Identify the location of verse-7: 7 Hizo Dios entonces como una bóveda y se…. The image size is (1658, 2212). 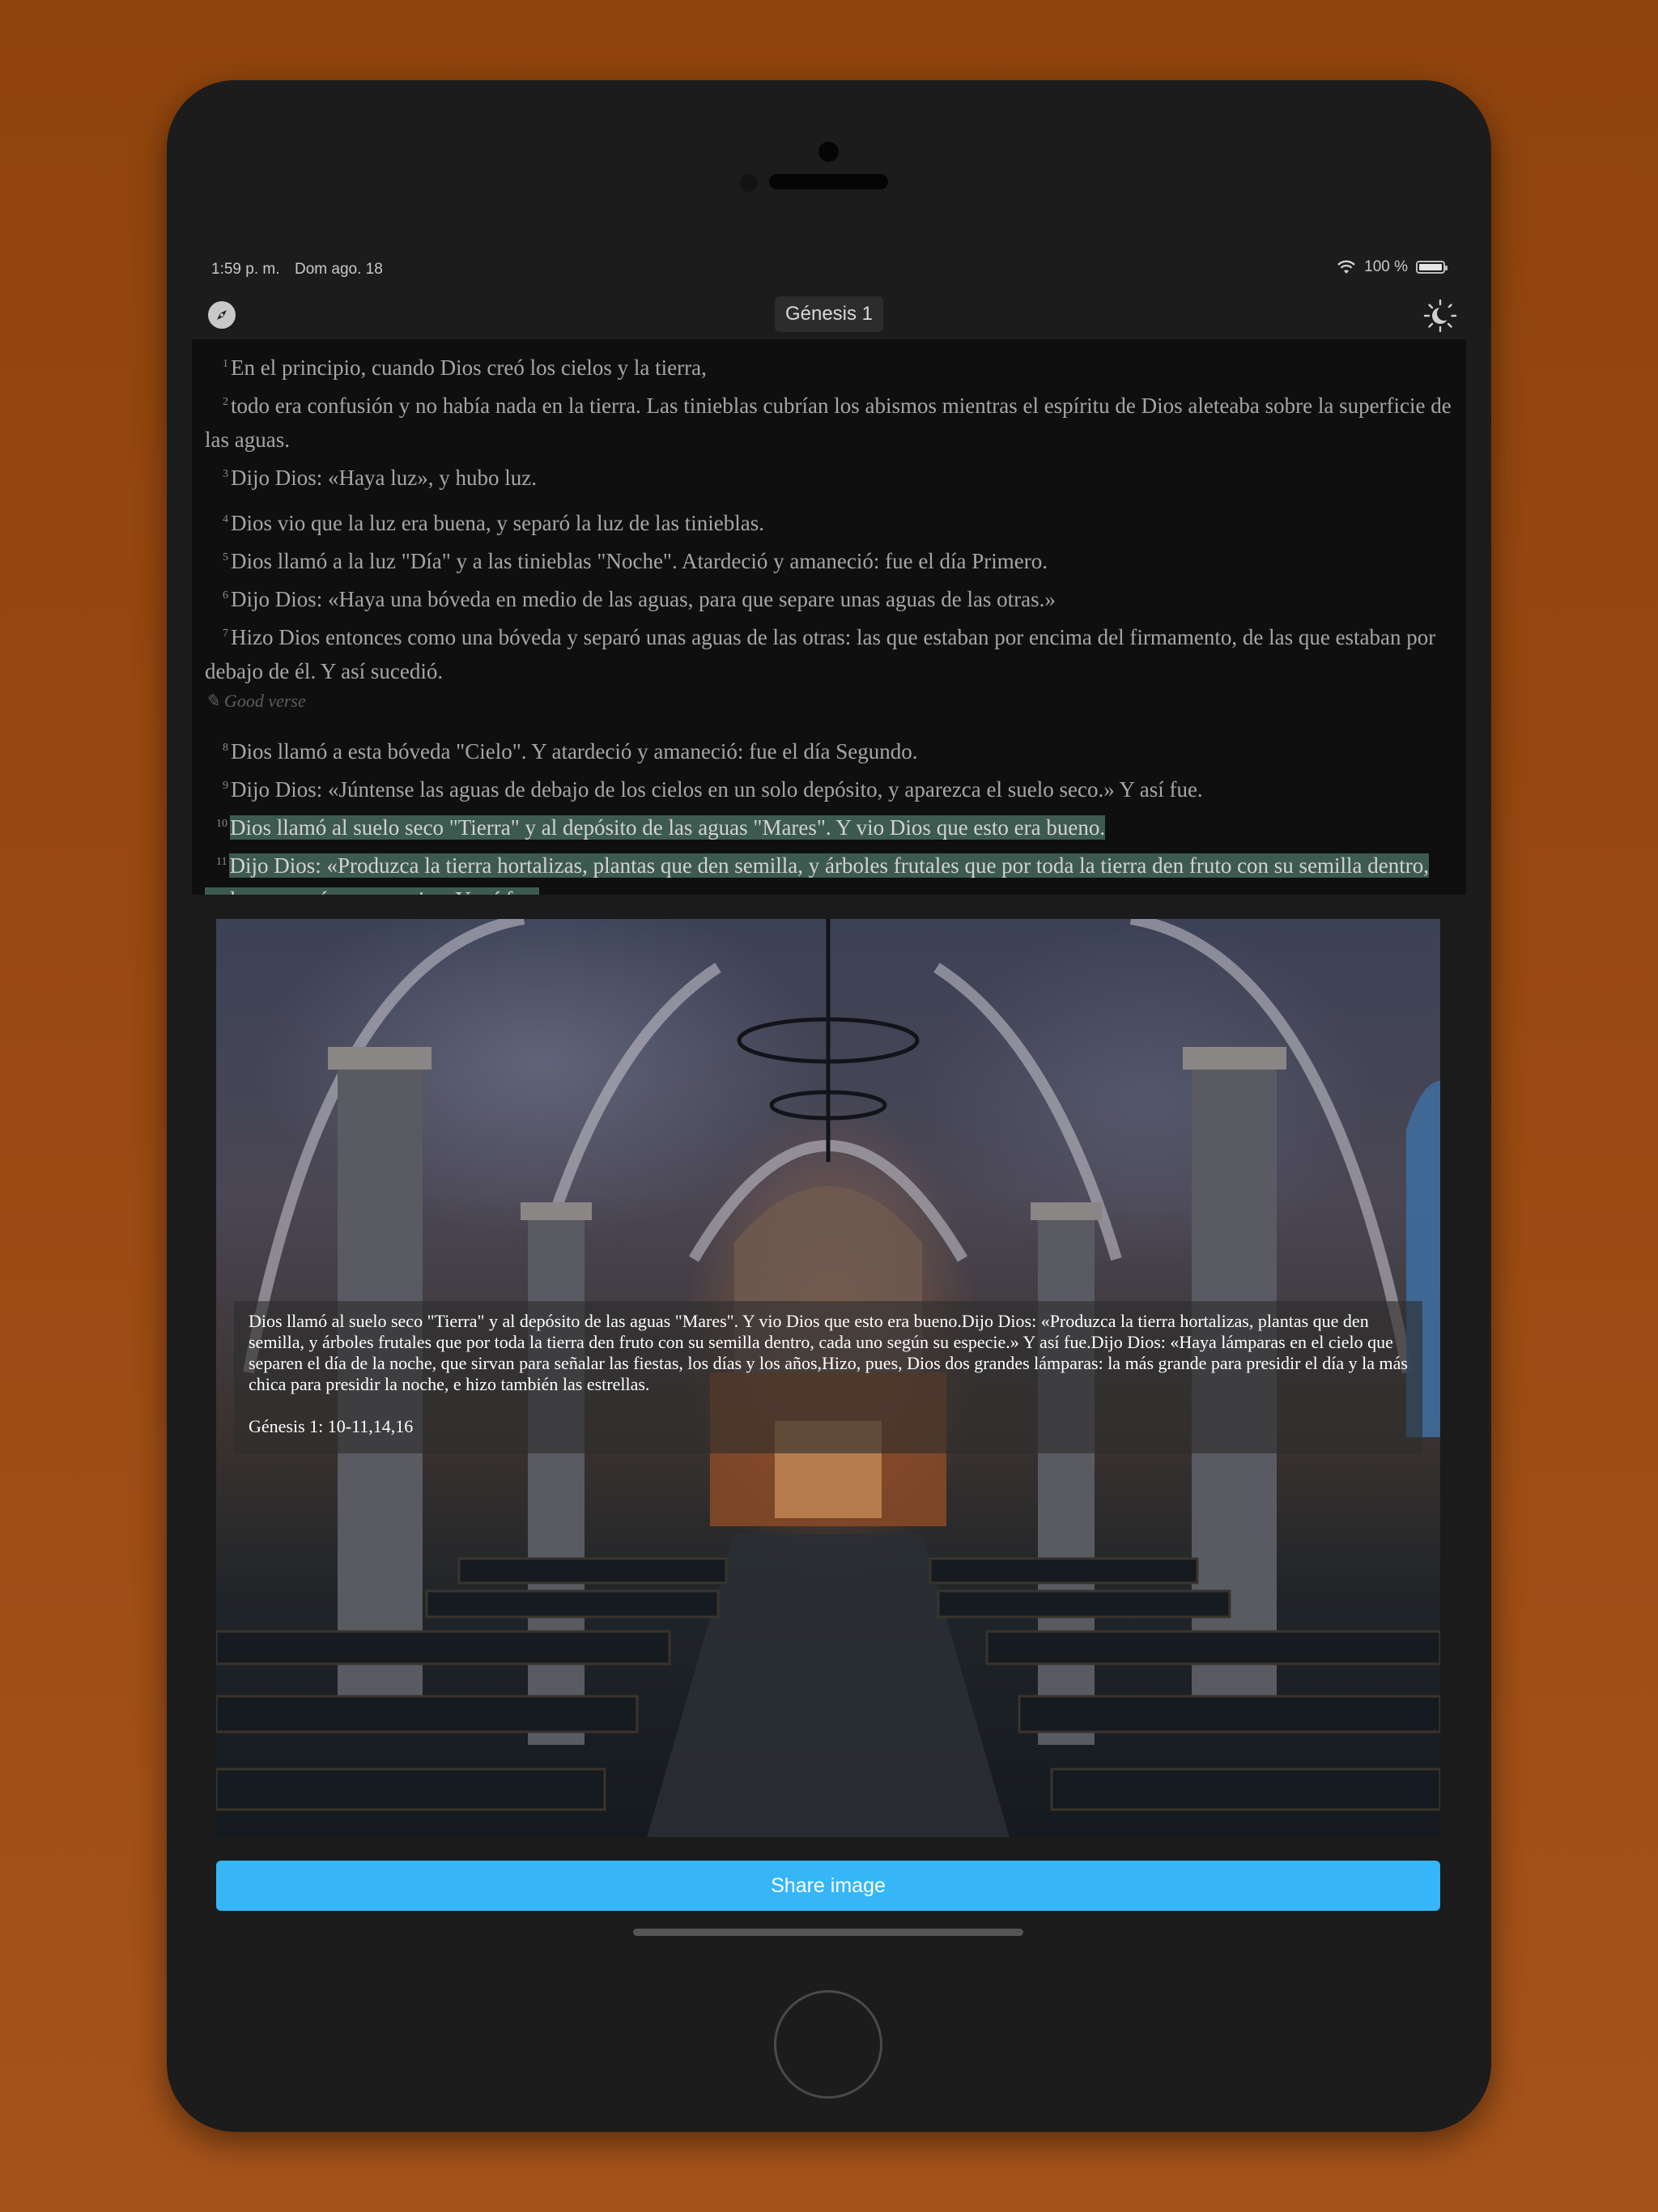
(829, 654).